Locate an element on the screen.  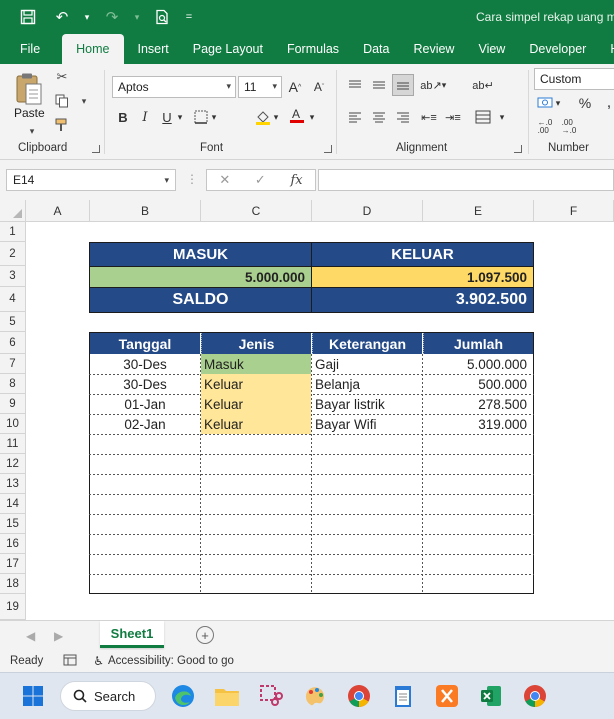
tab-formulas: Formulas is located at coordinates (313, 49).